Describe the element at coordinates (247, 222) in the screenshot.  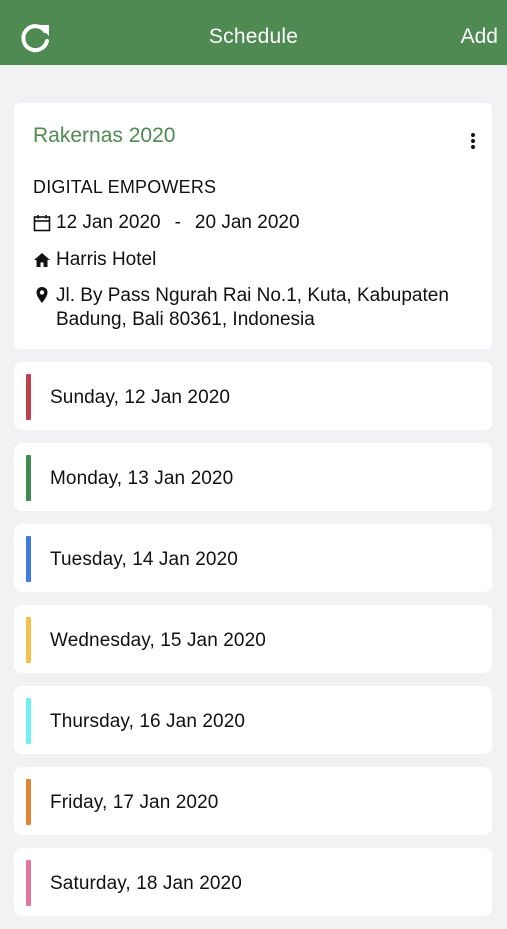
I see `event-end-date: 20 Jan 2020` at that location.